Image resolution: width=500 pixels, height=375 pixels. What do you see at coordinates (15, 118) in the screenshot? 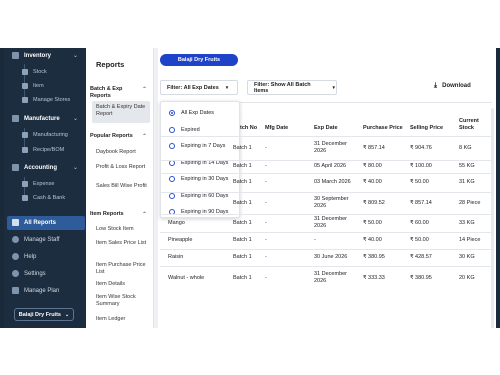
I see `factory-icon` at bounding box center [15, 118].